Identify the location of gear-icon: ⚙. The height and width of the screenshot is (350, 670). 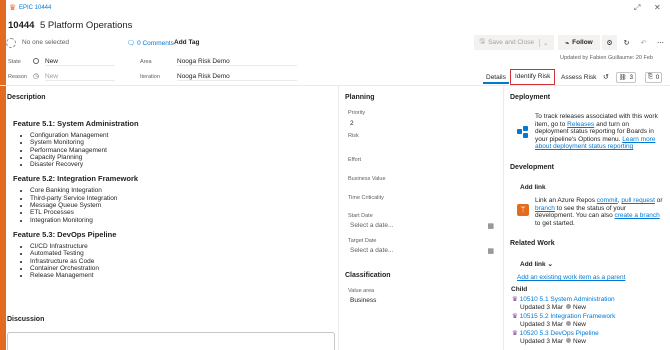
(609, 42).